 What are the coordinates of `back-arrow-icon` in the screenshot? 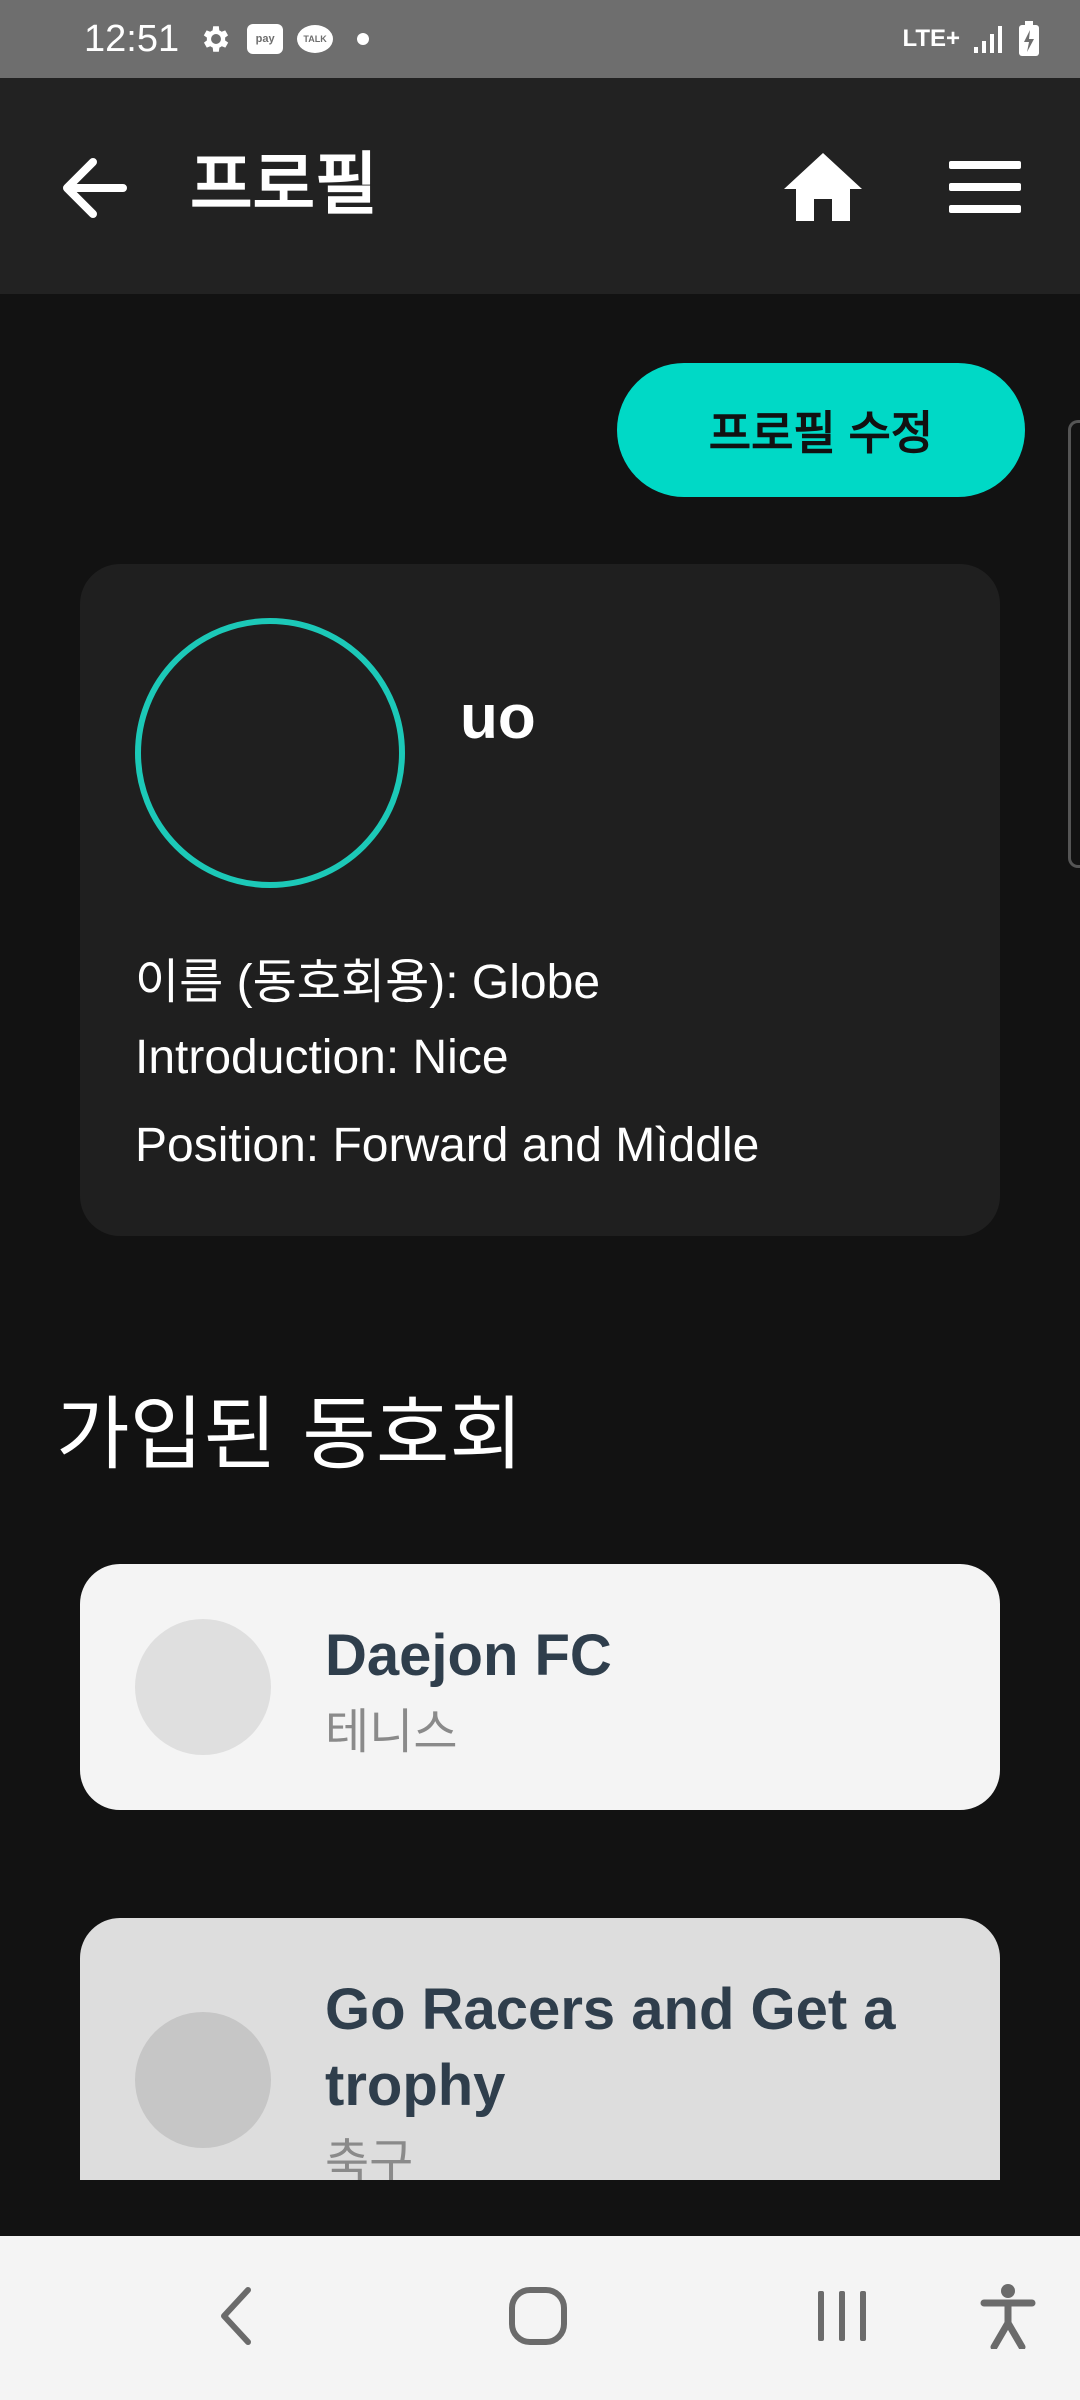 It's located at (95, 188).